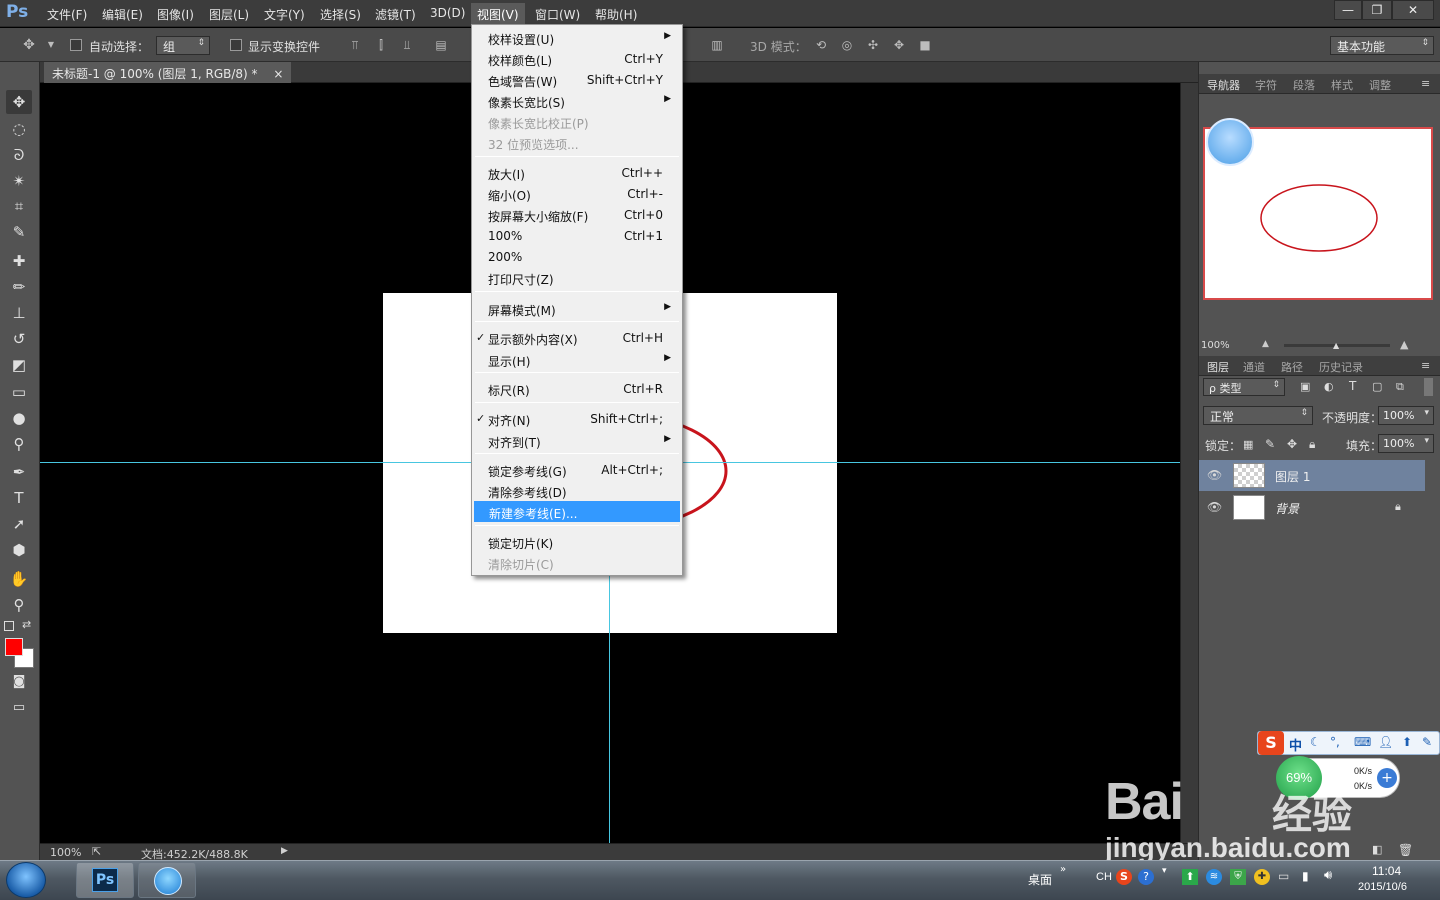  I want to click on foreground-color-swatch, so click(14, 647).